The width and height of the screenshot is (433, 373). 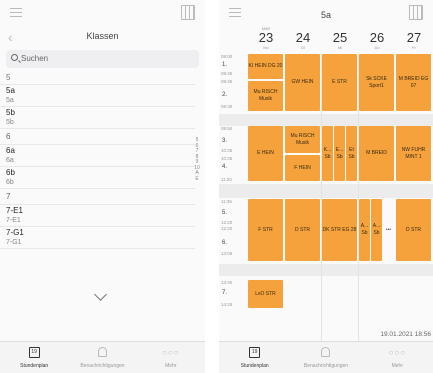 I want to click on day-number: 23, so click(x=266, y=37).